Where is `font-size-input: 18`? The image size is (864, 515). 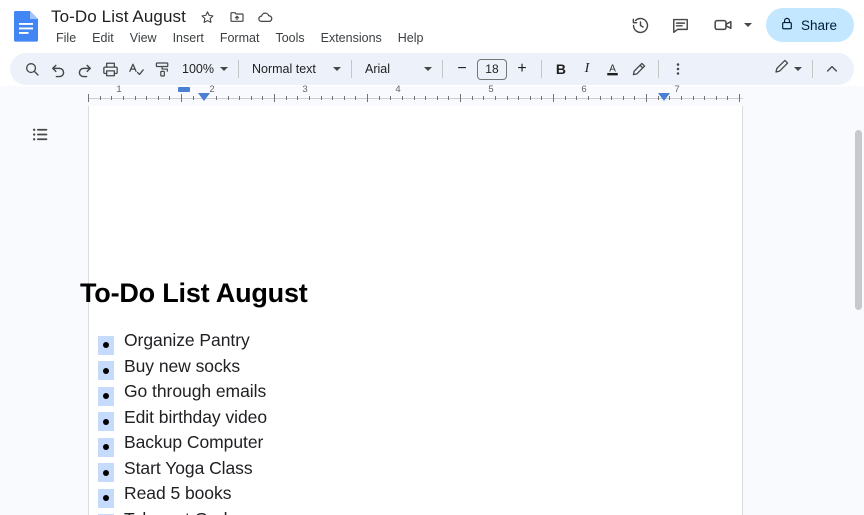
font-size-input: 18 is located at coordinates (491, 69).